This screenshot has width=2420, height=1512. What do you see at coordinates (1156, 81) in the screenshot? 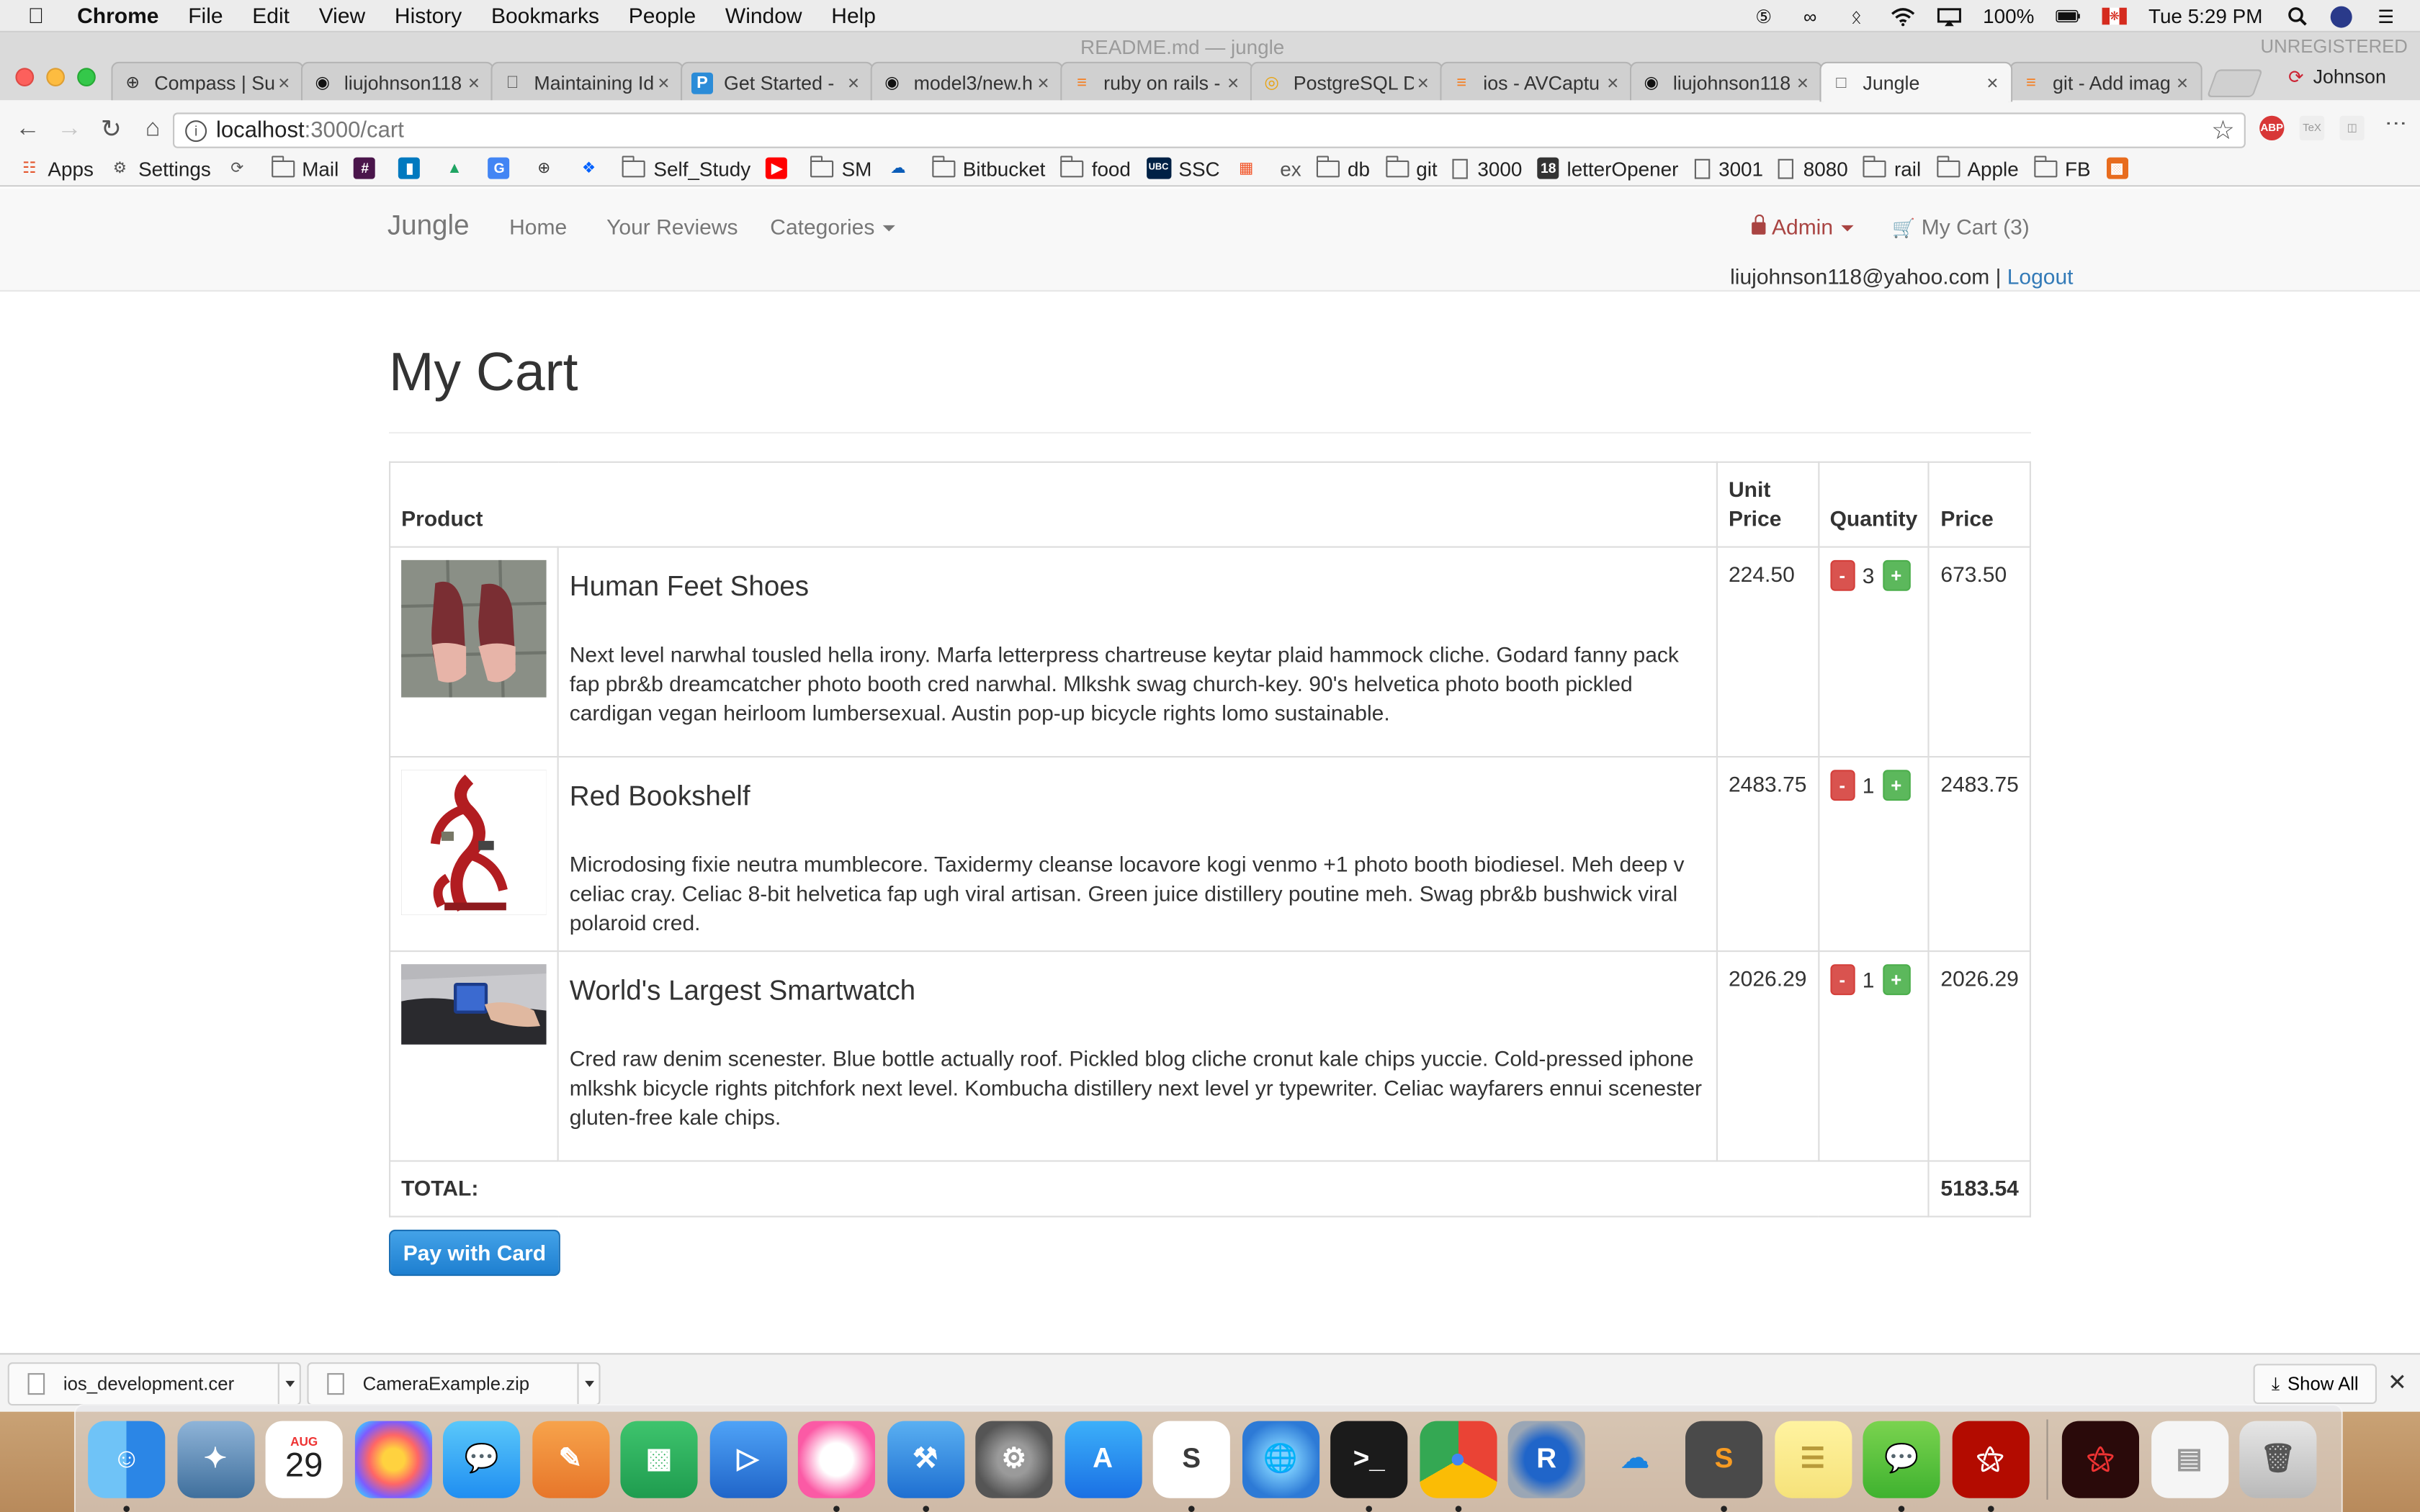
I see `browser-tab: ≡ ruby on rails - ×` at bounding box center [1156, 81].